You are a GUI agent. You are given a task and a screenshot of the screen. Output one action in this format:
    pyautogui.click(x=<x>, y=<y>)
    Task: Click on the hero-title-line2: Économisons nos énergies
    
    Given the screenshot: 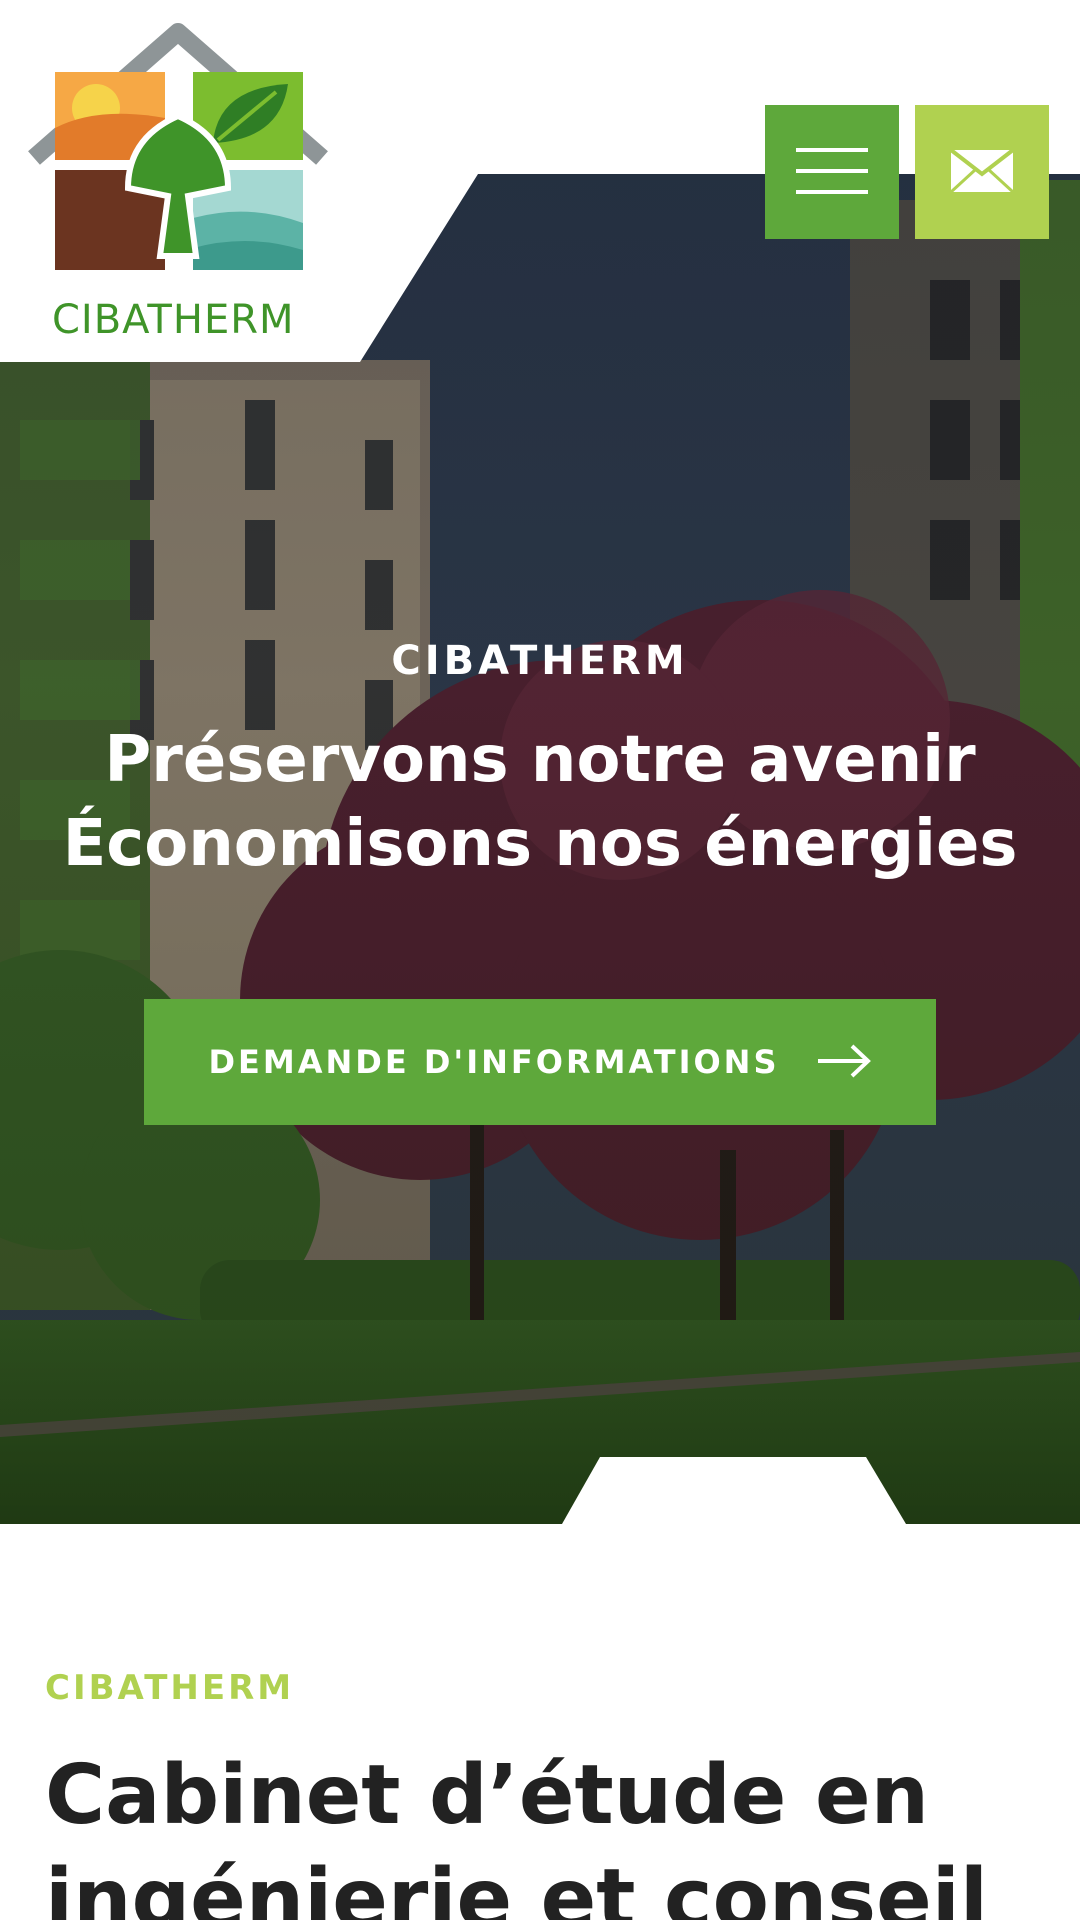 What is the action you would take?
    pyautogui.click(x=540, y=844)
    